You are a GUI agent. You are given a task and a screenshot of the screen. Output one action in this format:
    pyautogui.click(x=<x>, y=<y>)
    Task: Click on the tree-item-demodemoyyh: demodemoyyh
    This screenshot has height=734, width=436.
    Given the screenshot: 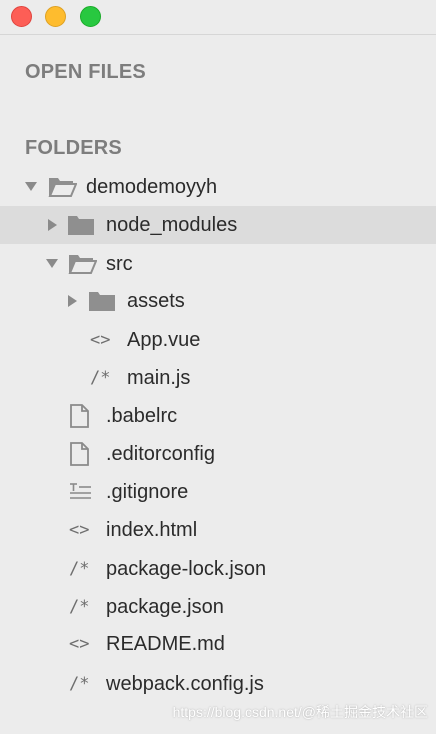 What is the action you would take?
    pyautogui.click(x=218, y=187)
    